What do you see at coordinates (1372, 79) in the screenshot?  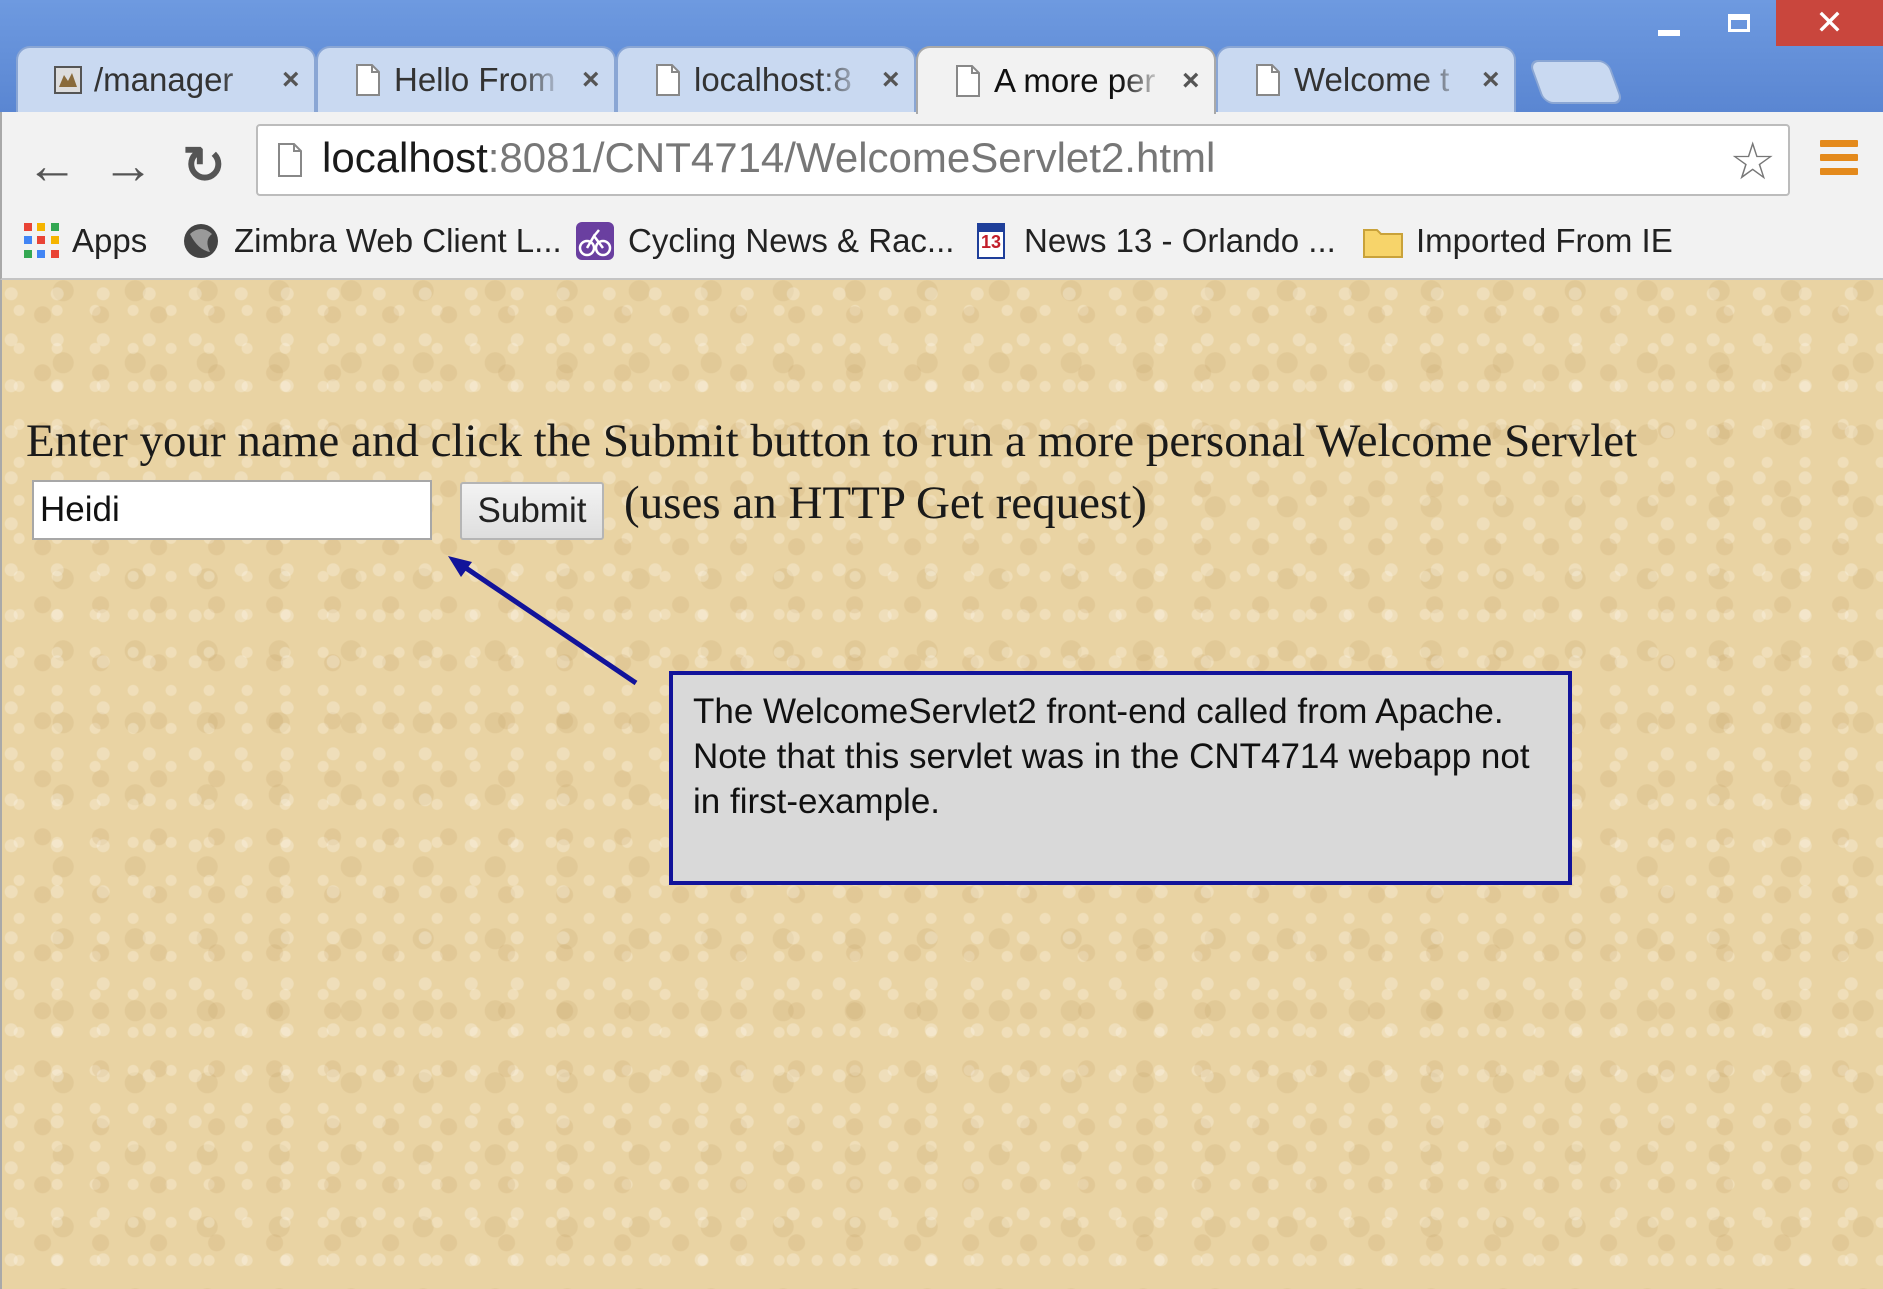 I see `tab-title: Welcome t` at bounding box center [1372, 79].